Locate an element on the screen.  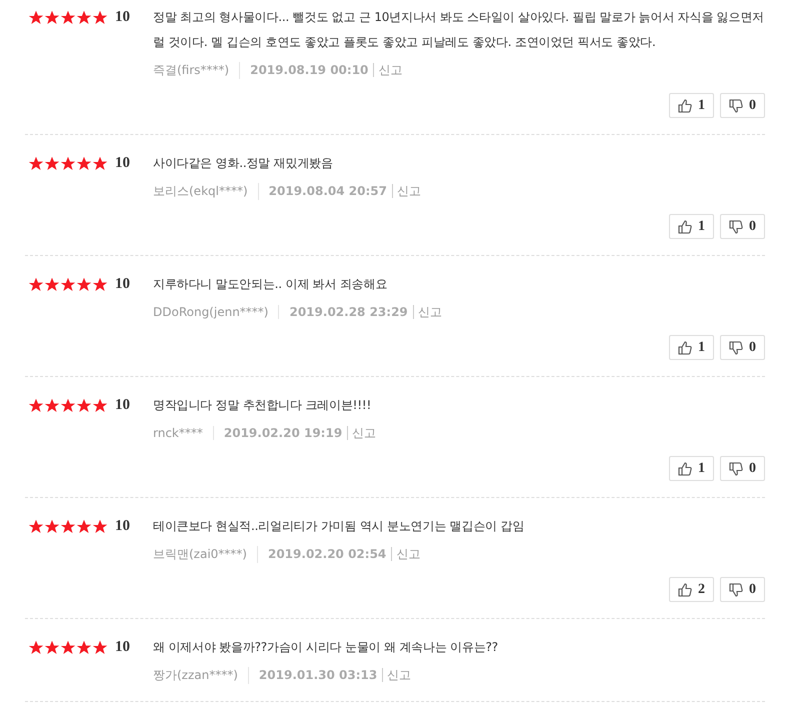
review-text: 지루하다니 말도안되는.. 이제 봐서 죄송해요 is located at coordinates (270, 284).